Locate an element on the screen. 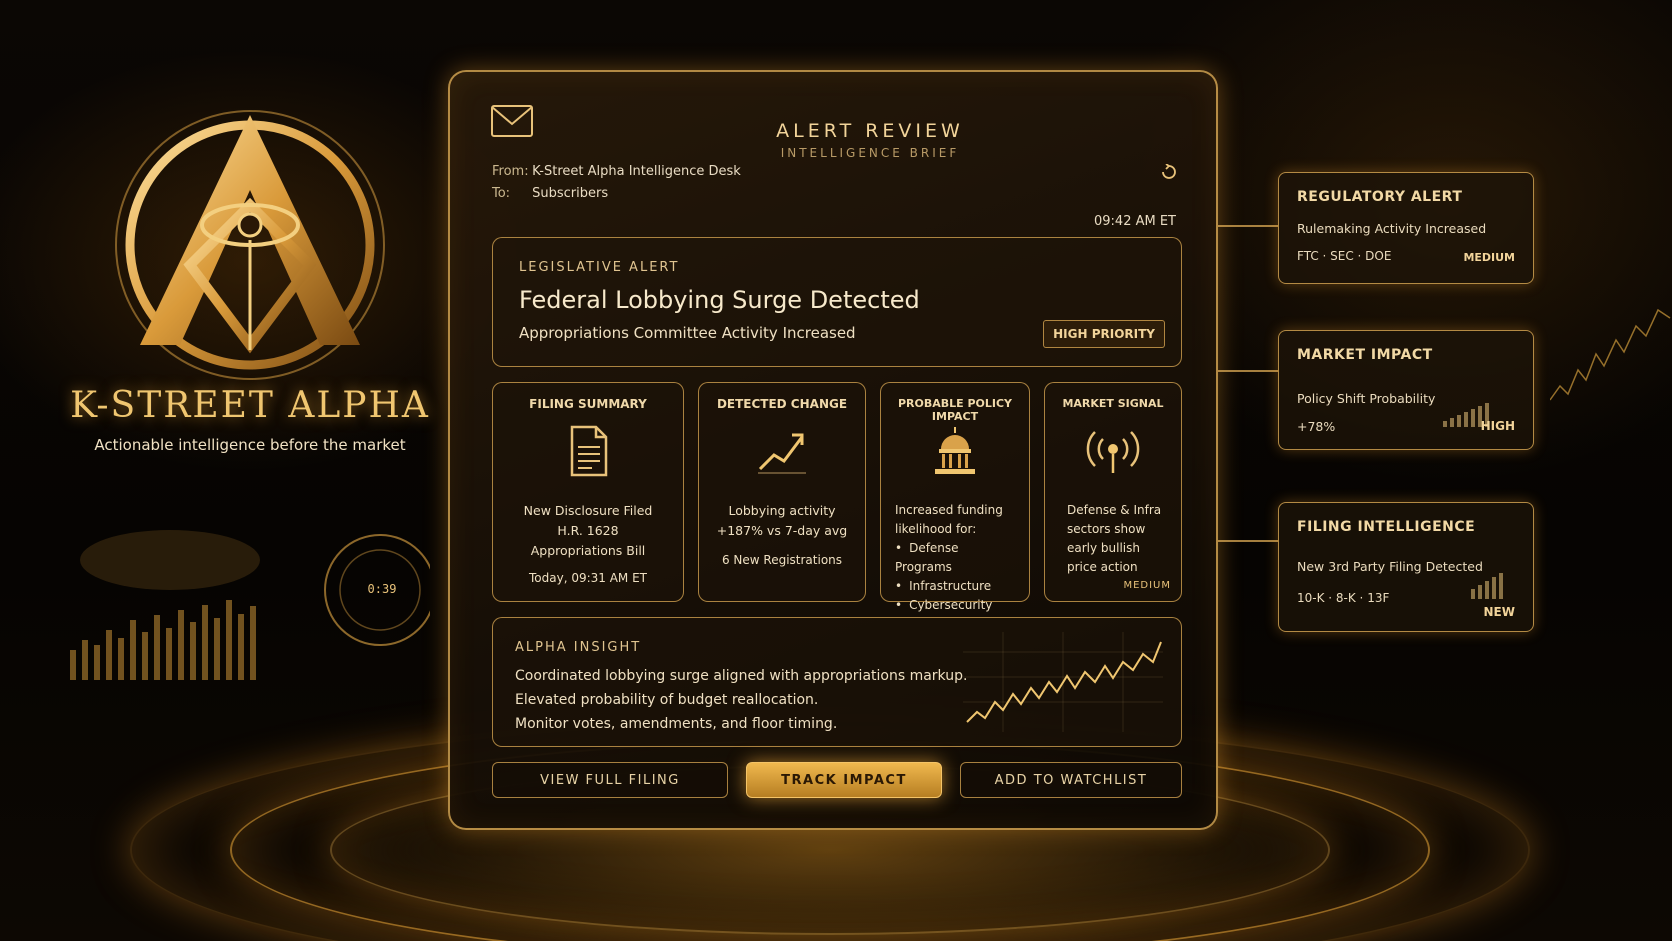  sparkline-chart is located at coordinates (1063, 682).